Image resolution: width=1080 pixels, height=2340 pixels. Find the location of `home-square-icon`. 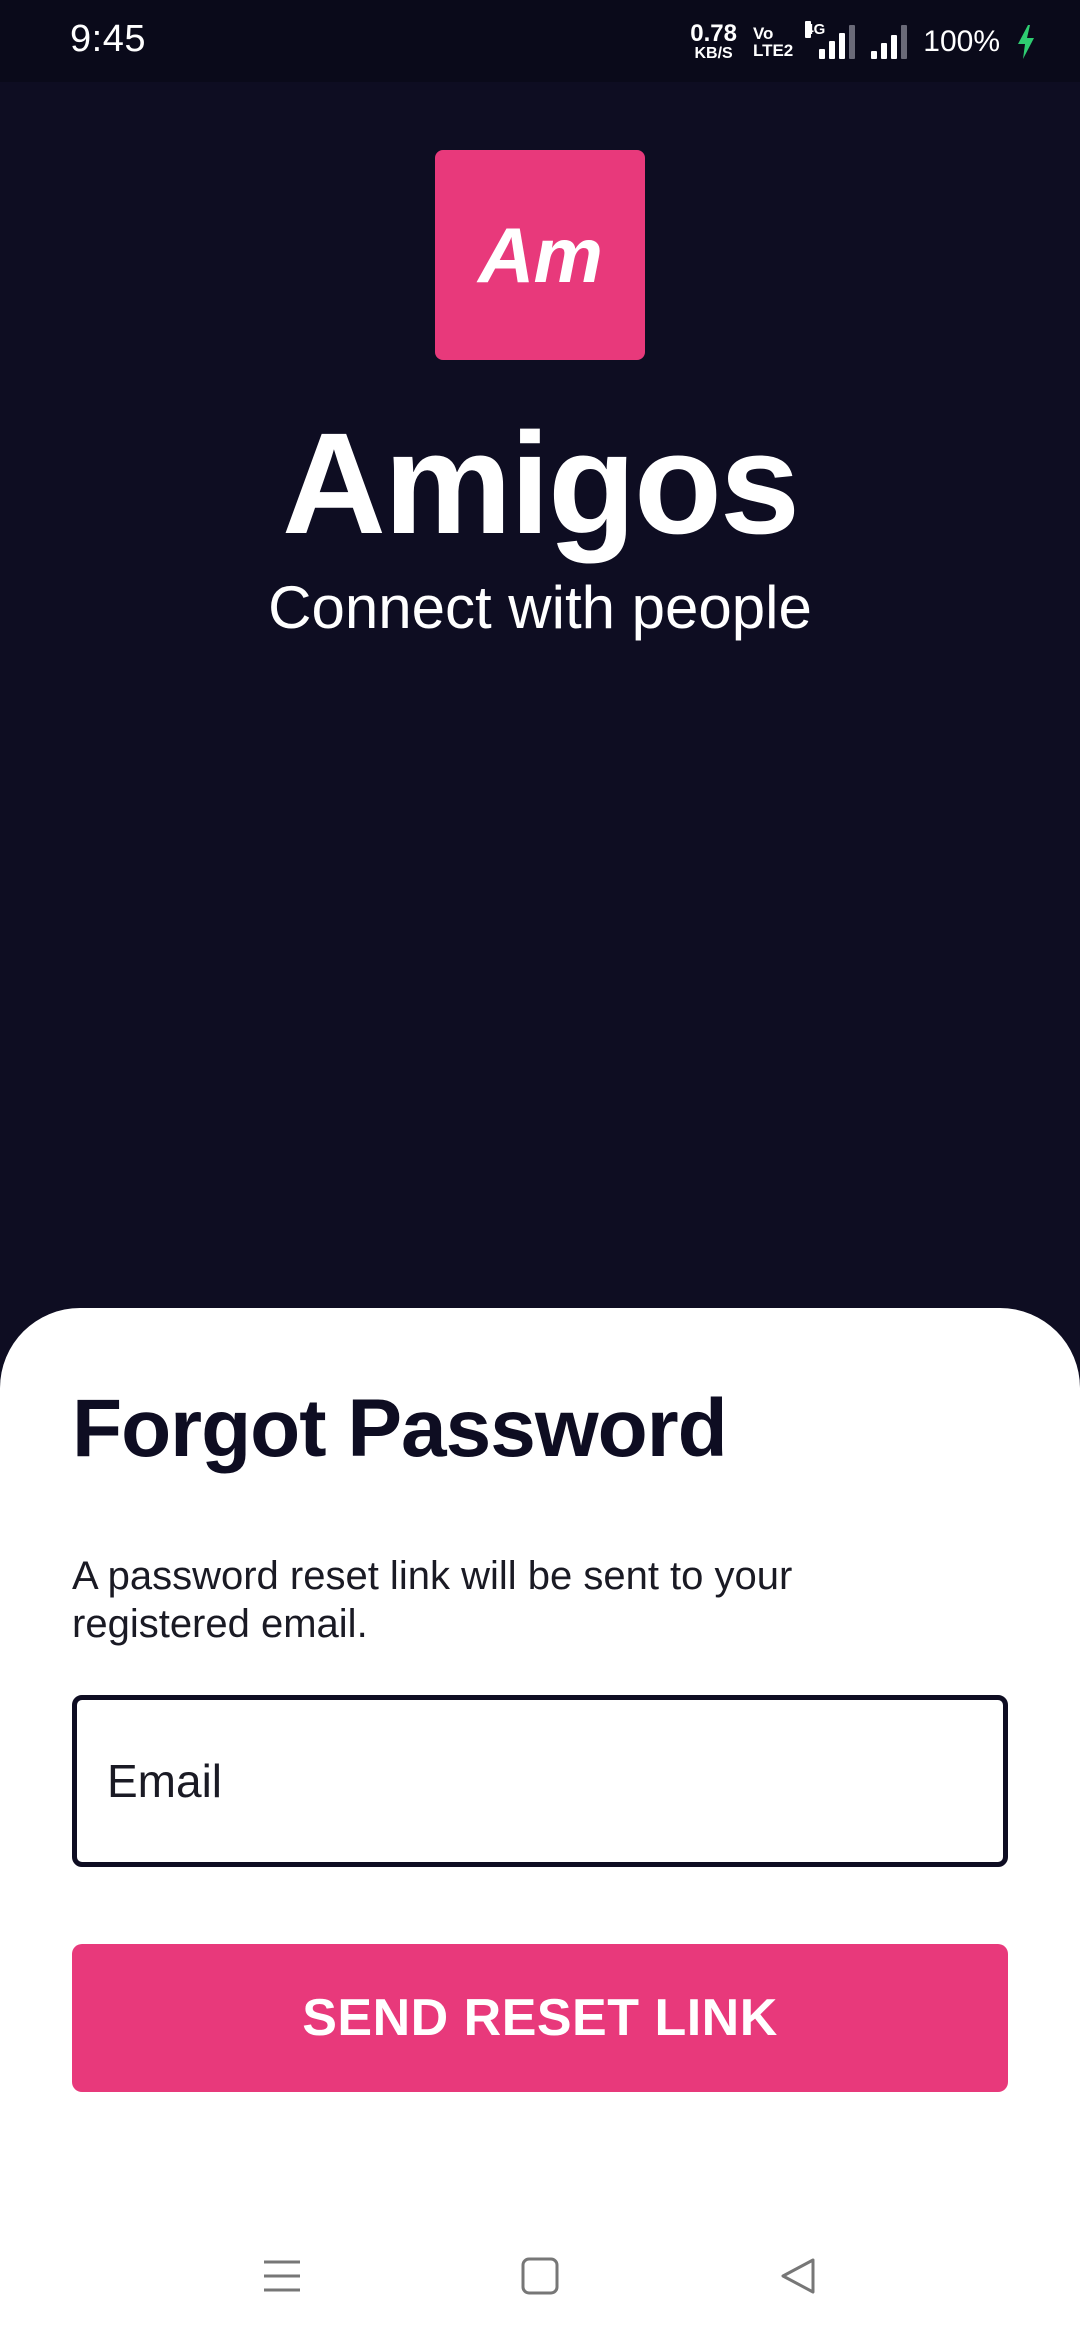

home-square-icon is located at coordinates (540, 2276).